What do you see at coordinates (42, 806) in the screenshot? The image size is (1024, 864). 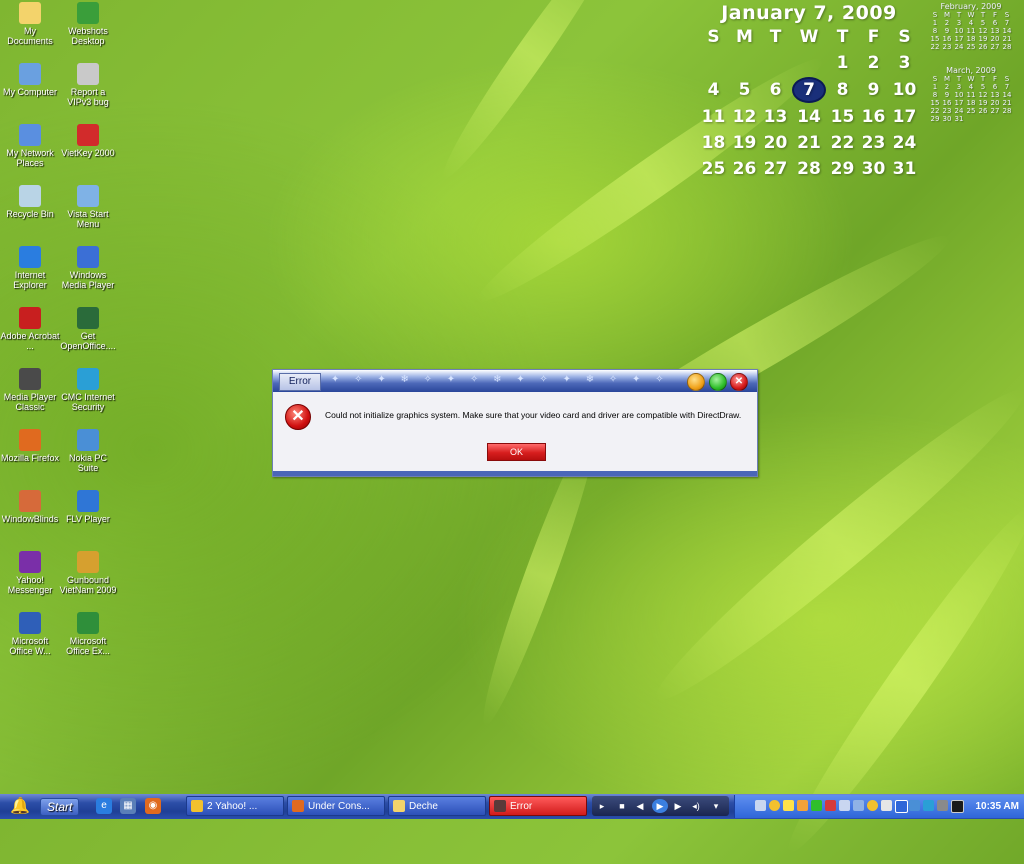 I see `start-button: 🔔 Start` at bounding box center [42, 806].